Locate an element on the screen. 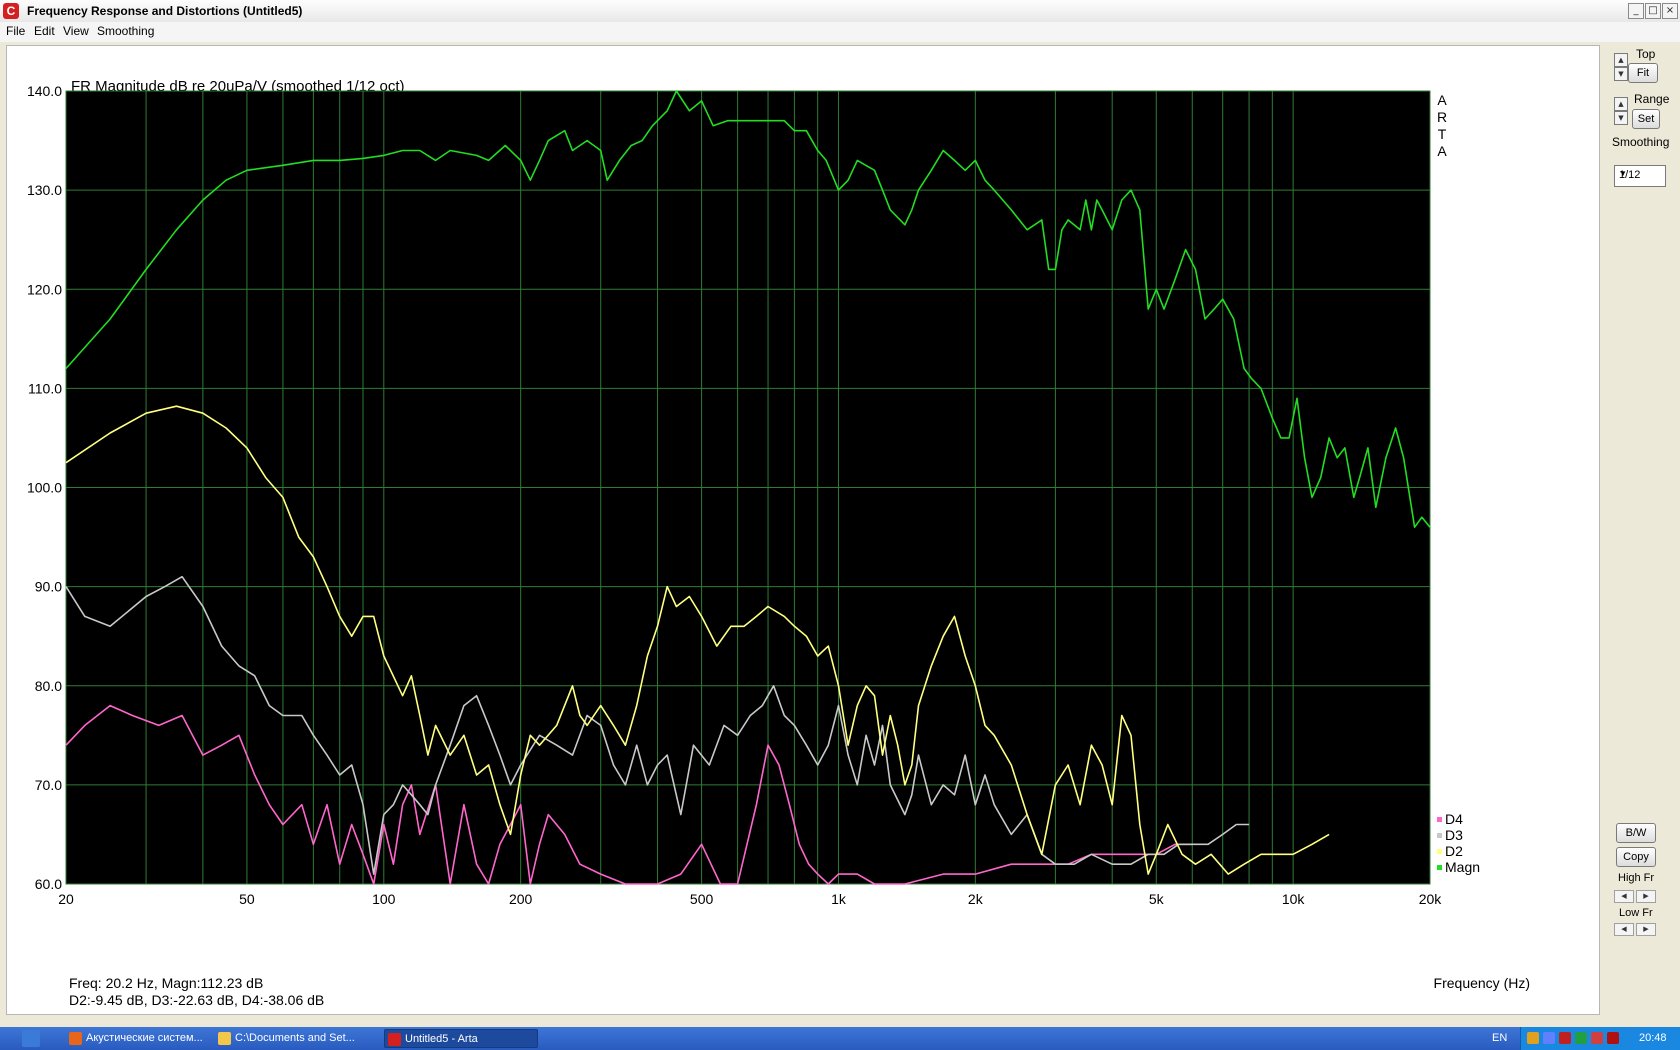 The image size is (1680, 1050). update-icon is located at coordinates (1581, 1038).